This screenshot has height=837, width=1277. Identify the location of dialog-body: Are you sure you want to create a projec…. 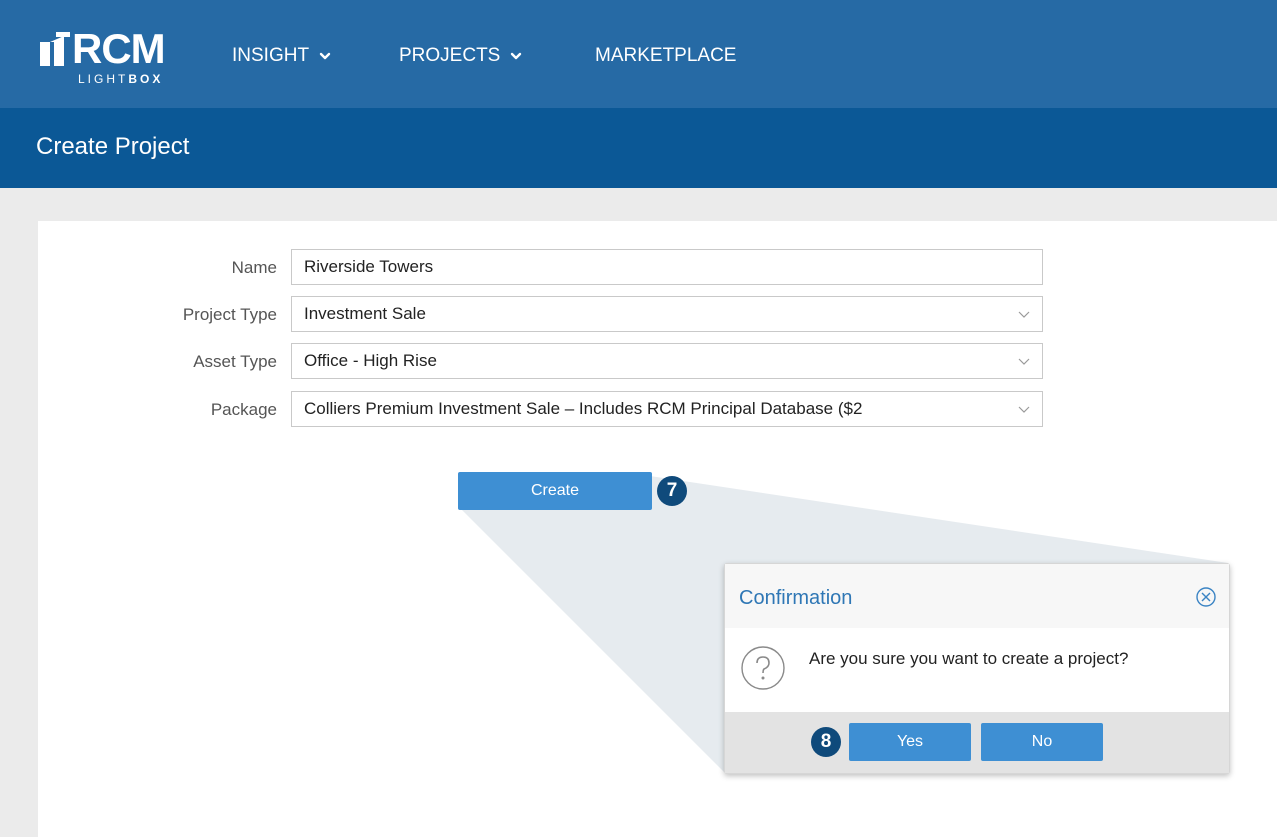
(977, 670).